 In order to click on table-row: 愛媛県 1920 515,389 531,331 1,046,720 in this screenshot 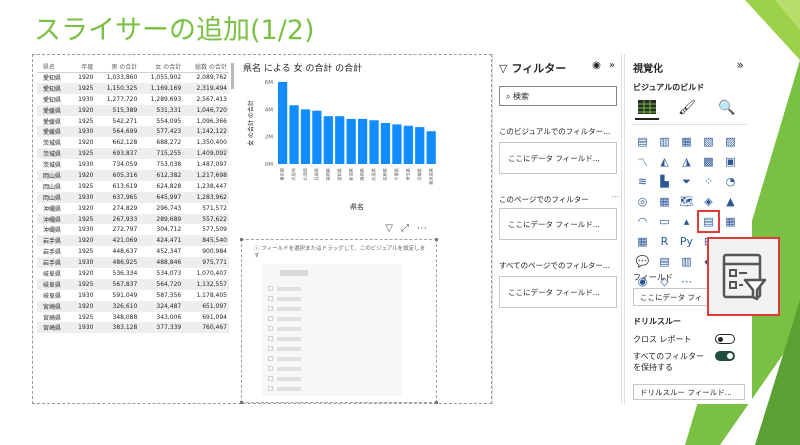, I will do `click(133, 110)`.